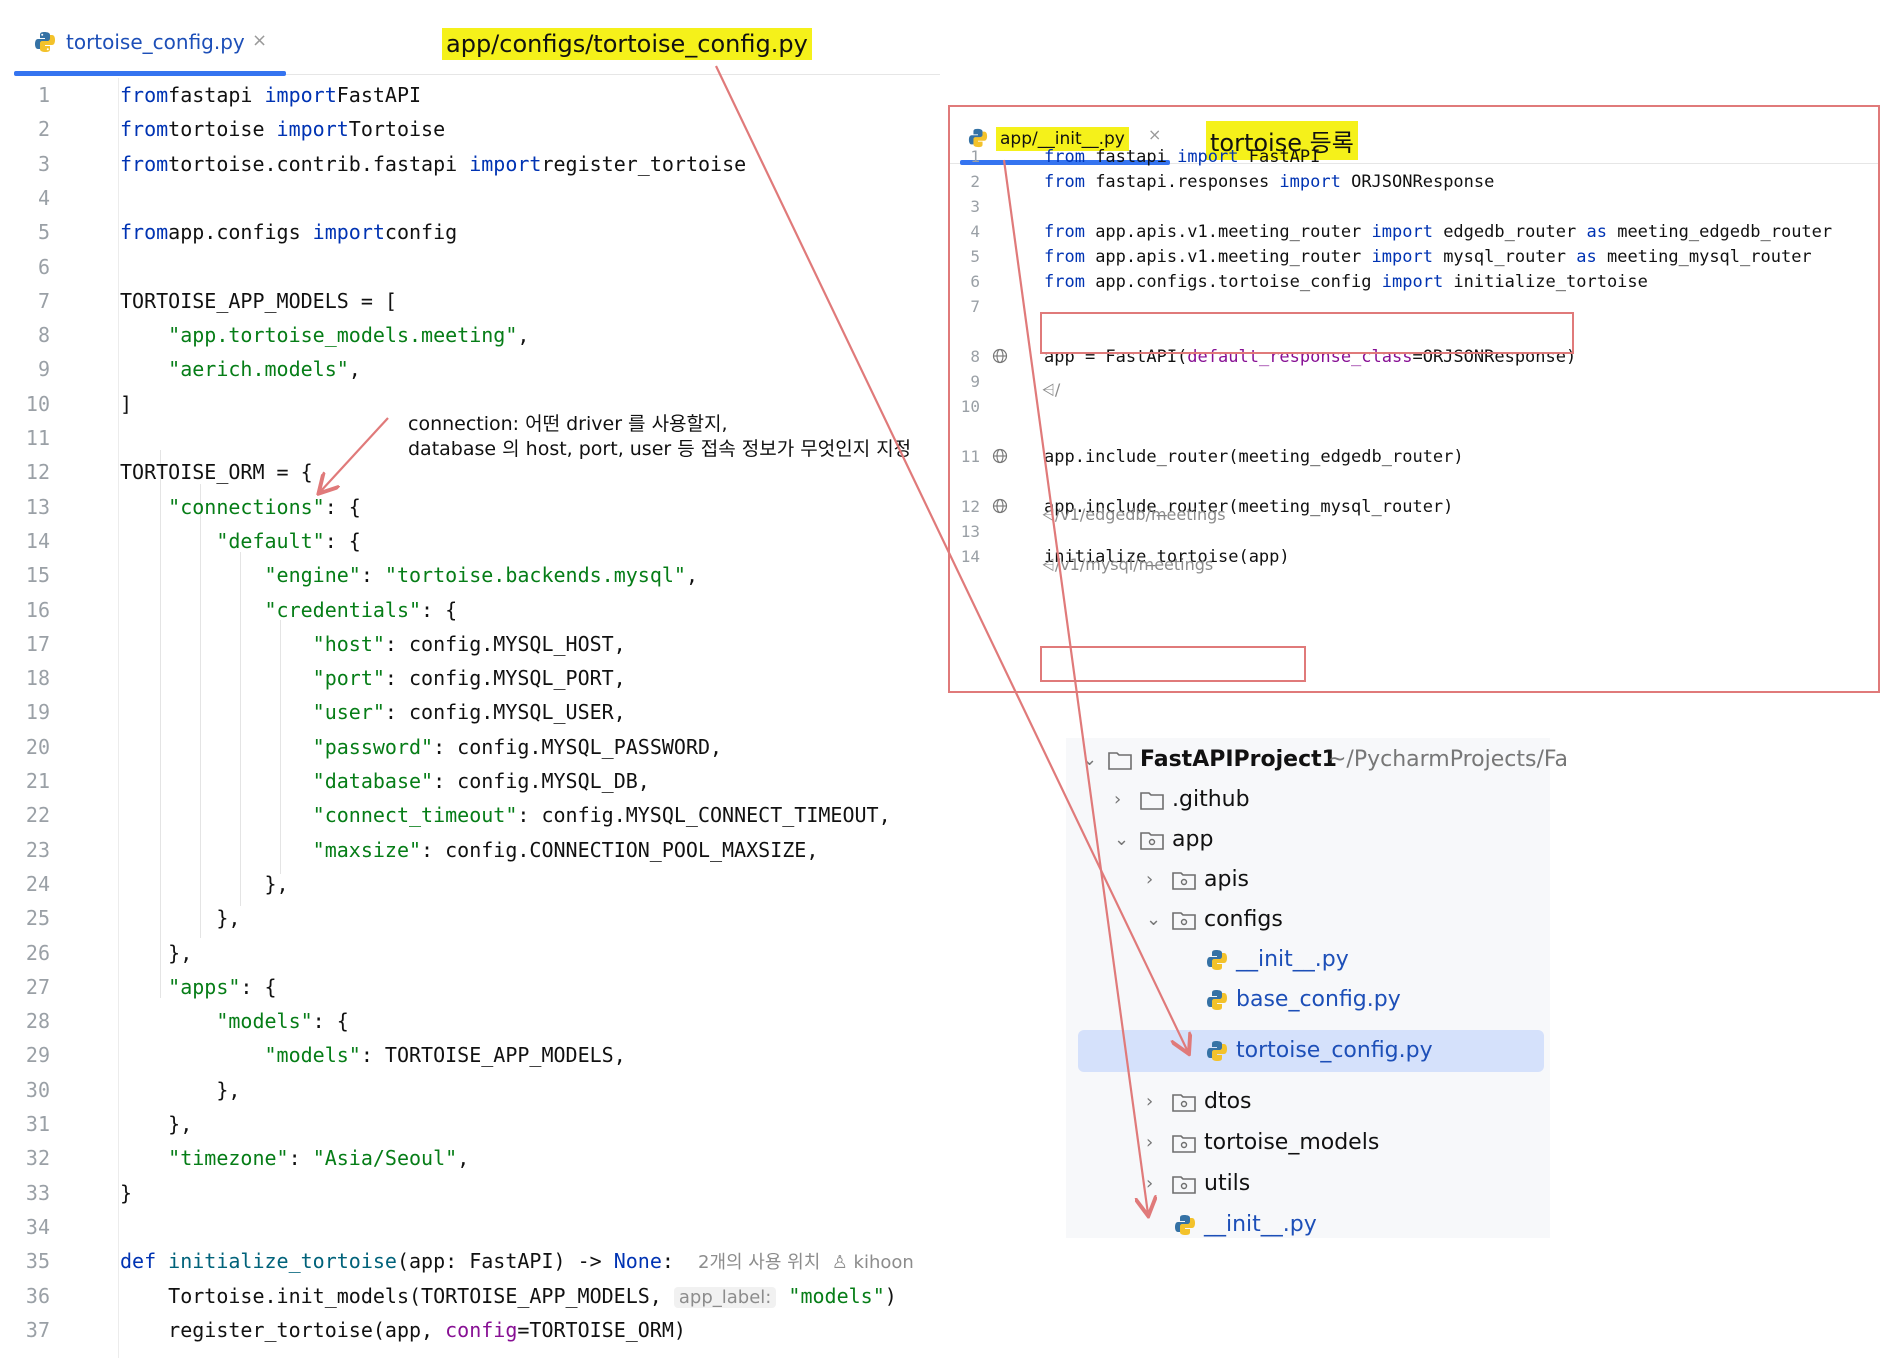  Describe the element at coordinates (354, 454) in the screenshot. I see `arrow-annotation-to-connections` at that location.